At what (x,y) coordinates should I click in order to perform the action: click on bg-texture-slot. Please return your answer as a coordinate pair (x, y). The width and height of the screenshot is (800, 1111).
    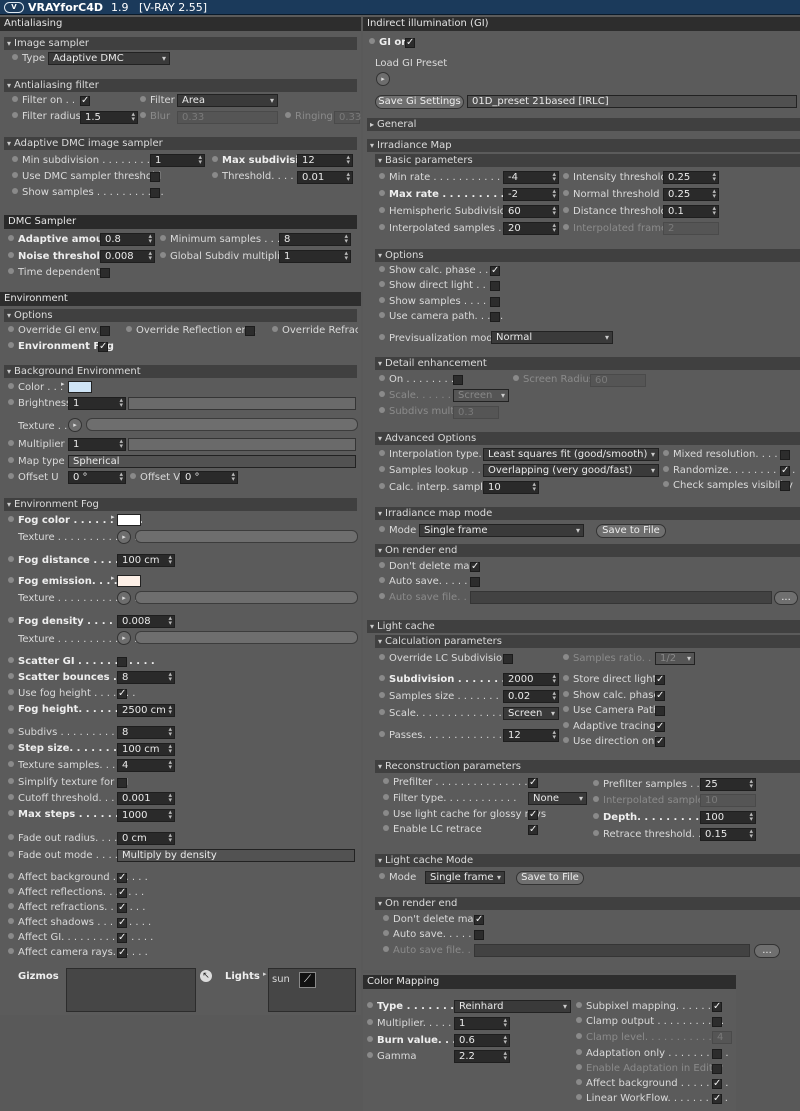
    Looking at the image, I should click on (222, 424).